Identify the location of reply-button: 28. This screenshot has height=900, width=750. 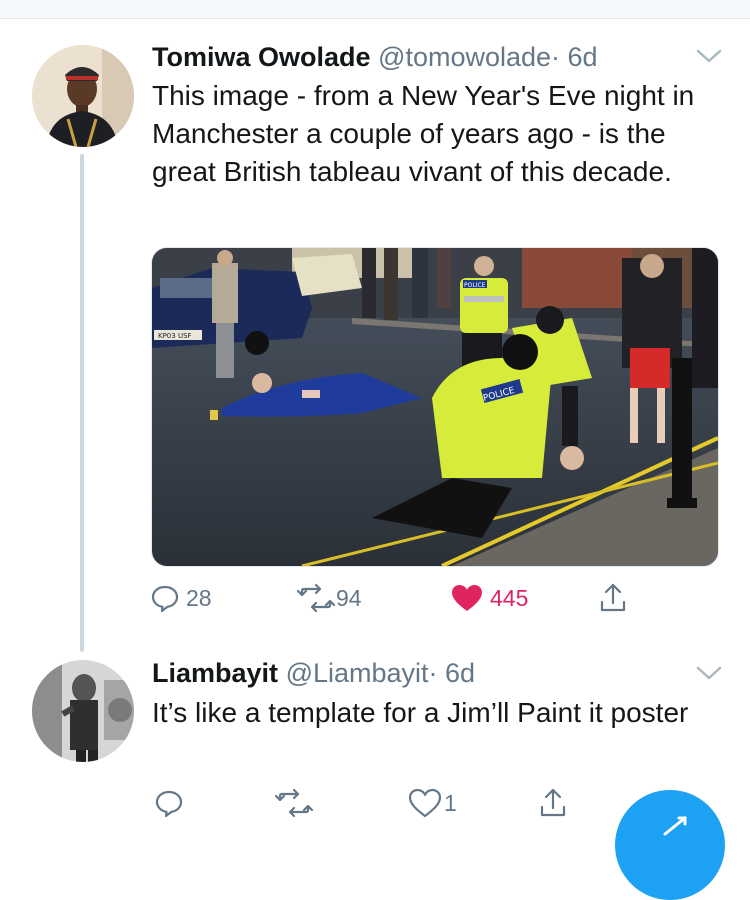
(181, 598).